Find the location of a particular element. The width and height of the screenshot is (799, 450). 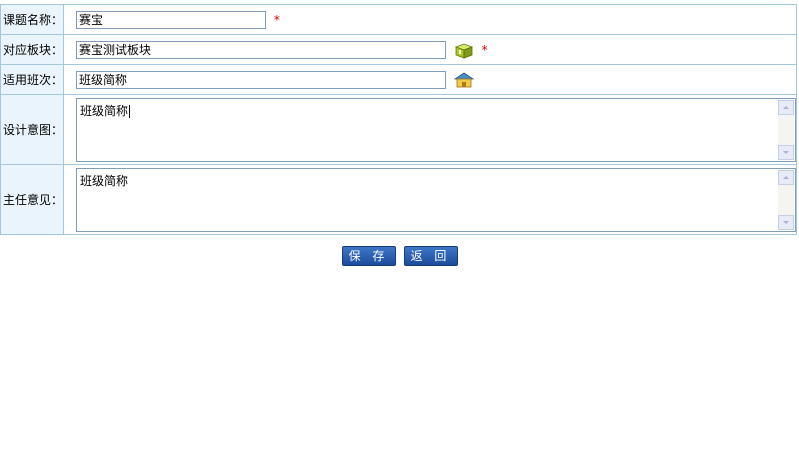

topic-name-cell: * is located at coordinates (430, 19).